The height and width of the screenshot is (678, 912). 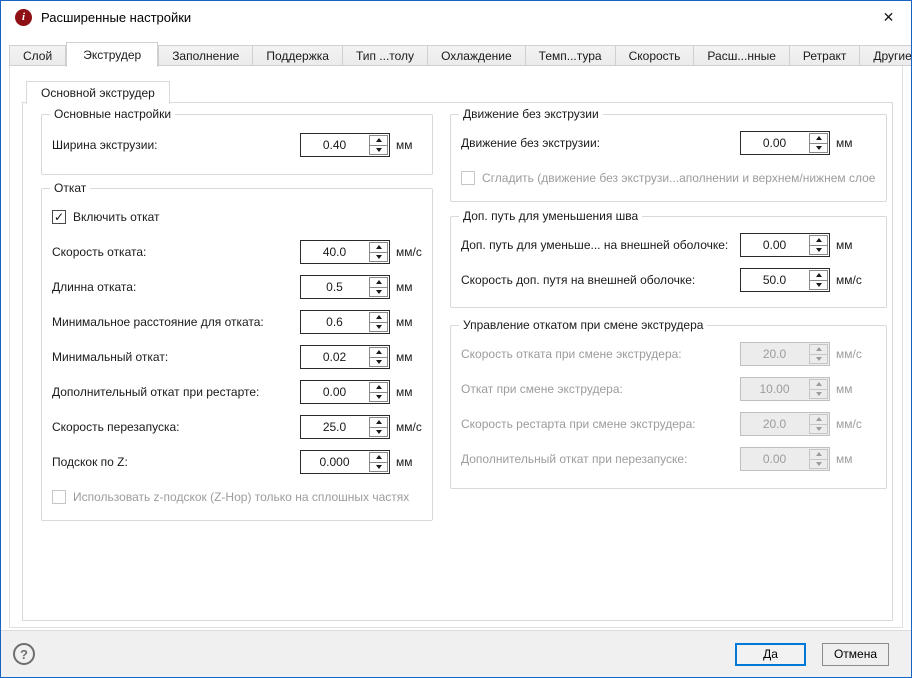 I want to click on extrusion-width-input, so click(x=334, y=145).